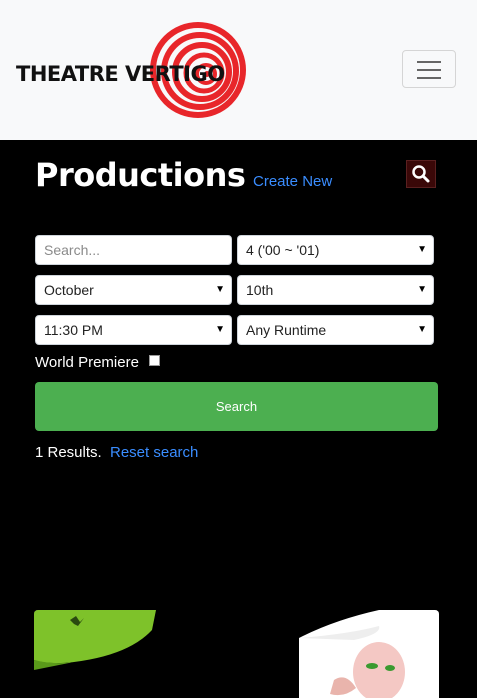  I want to click on day-value: 10th, so click(260, 290).